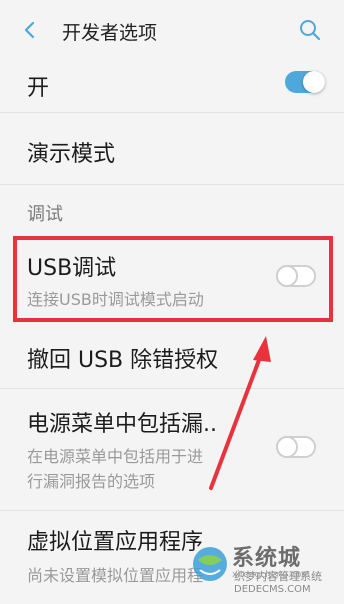  I want to click on watermark-line2: DEDECMS.COM, so click(272, 589).